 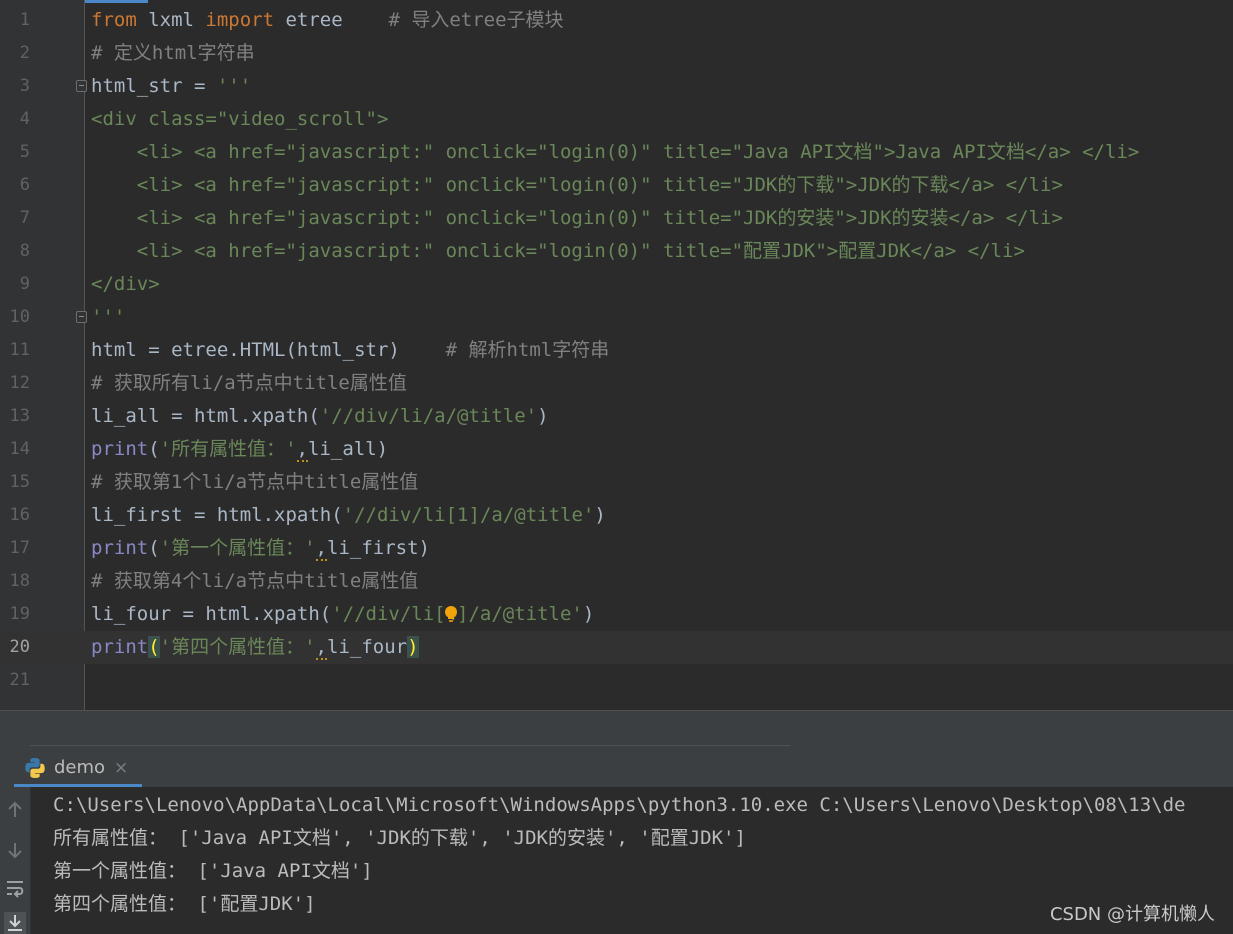 What do you see at coordinates (205, 416) in the screenshot?
I see `code-text: li_all = html.xpath(` at bounding box center [205, 416].